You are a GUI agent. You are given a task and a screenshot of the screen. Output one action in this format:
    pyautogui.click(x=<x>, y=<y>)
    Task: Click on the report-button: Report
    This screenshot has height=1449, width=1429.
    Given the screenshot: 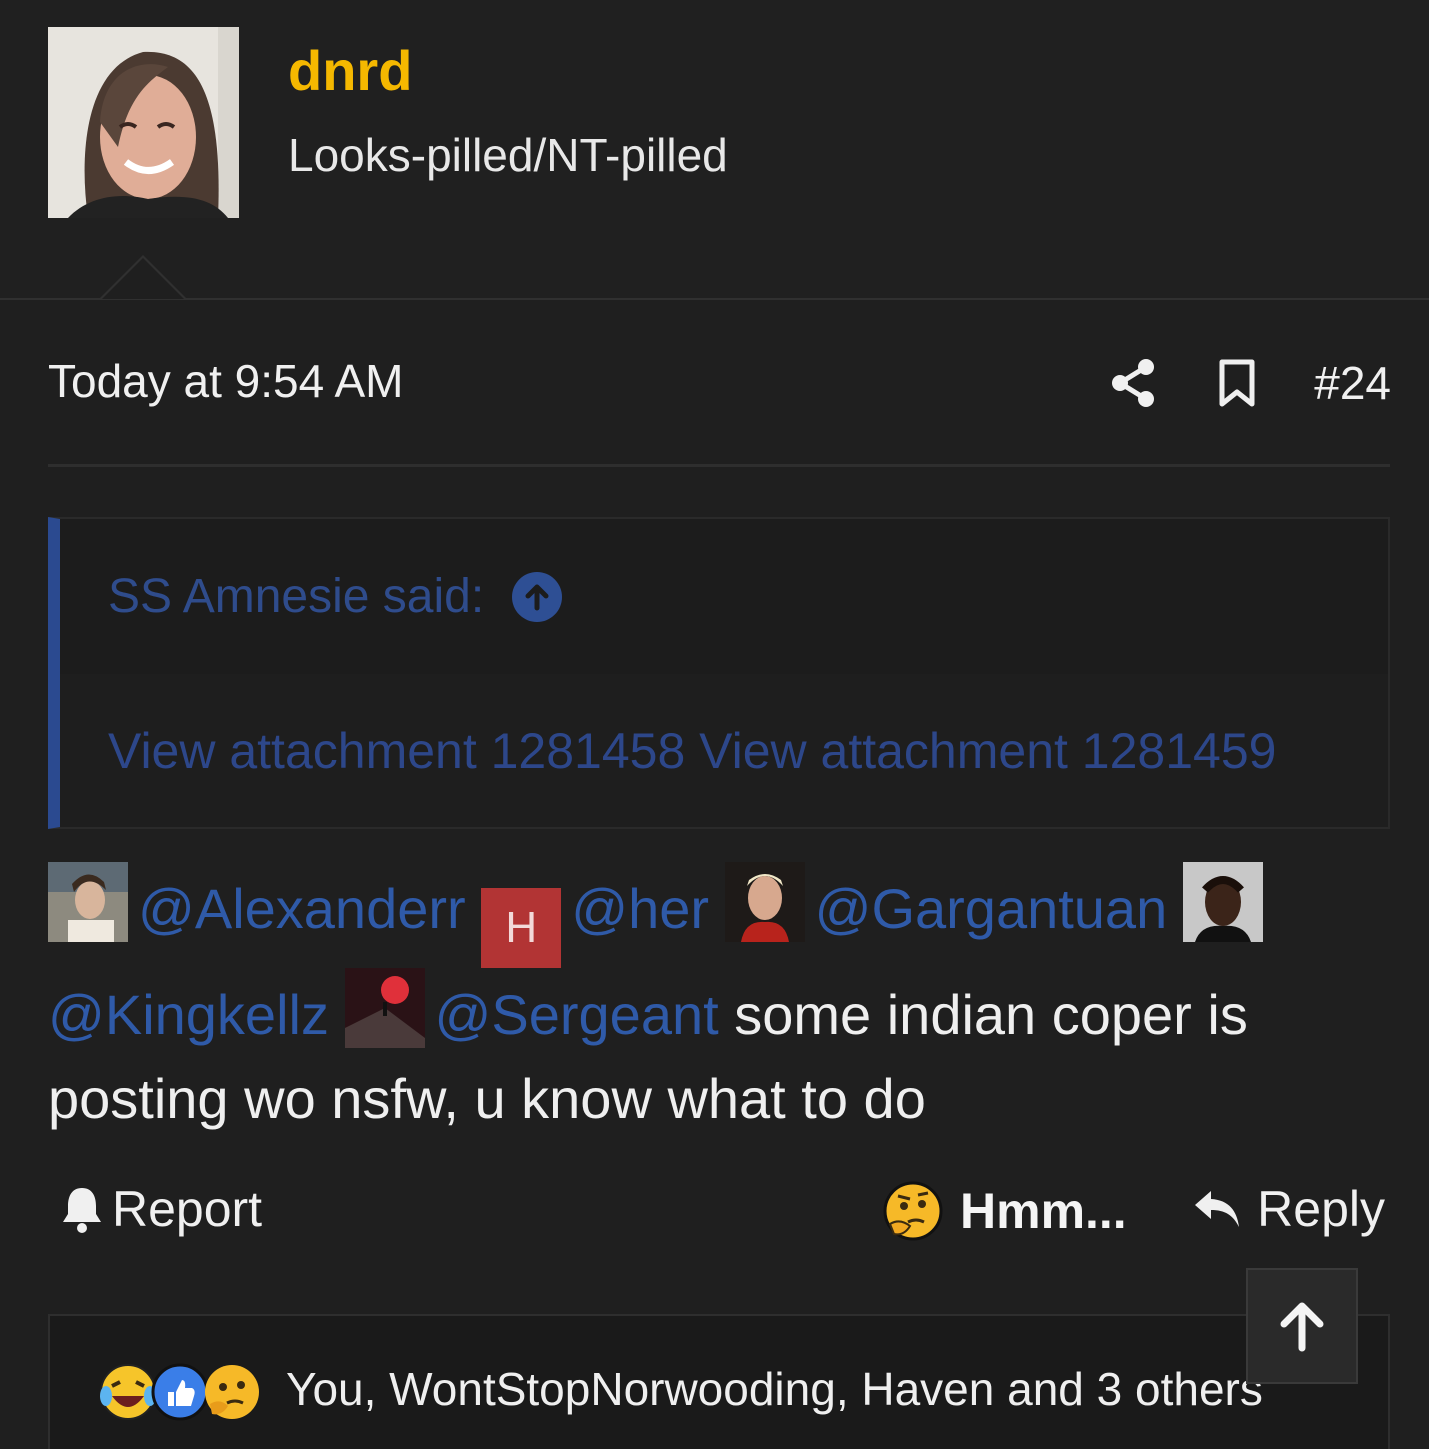 What is the action you would take?
    pyautogui.click(x=161, y=1209)
    